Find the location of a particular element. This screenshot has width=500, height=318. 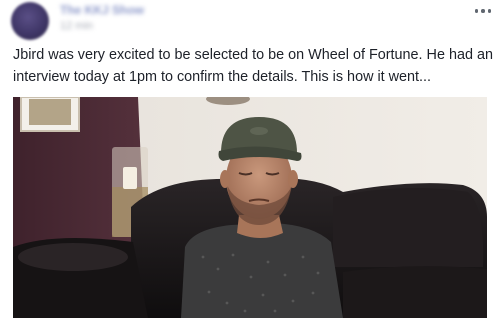

post-header: The KKJ Show 12 min is located at coordinates (250, 20).